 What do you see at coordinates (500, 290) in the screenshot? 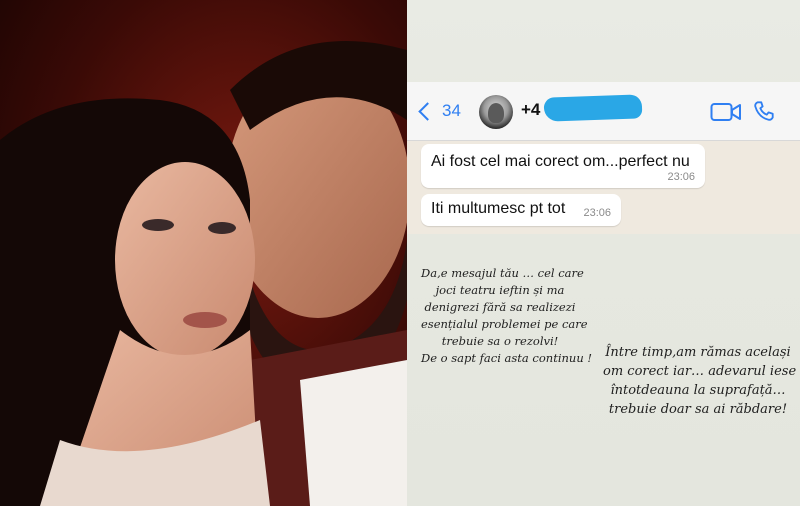
I see `caption-line: joci teatru ieftin și ma` at bounding box center [500, 290].